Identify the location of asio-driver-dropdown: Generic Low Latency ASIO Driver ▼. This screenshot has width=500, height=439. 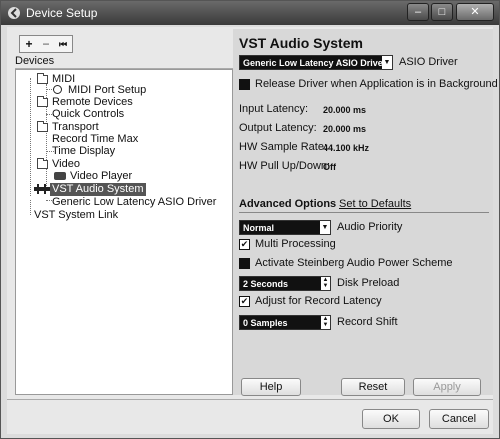
(316, 62).